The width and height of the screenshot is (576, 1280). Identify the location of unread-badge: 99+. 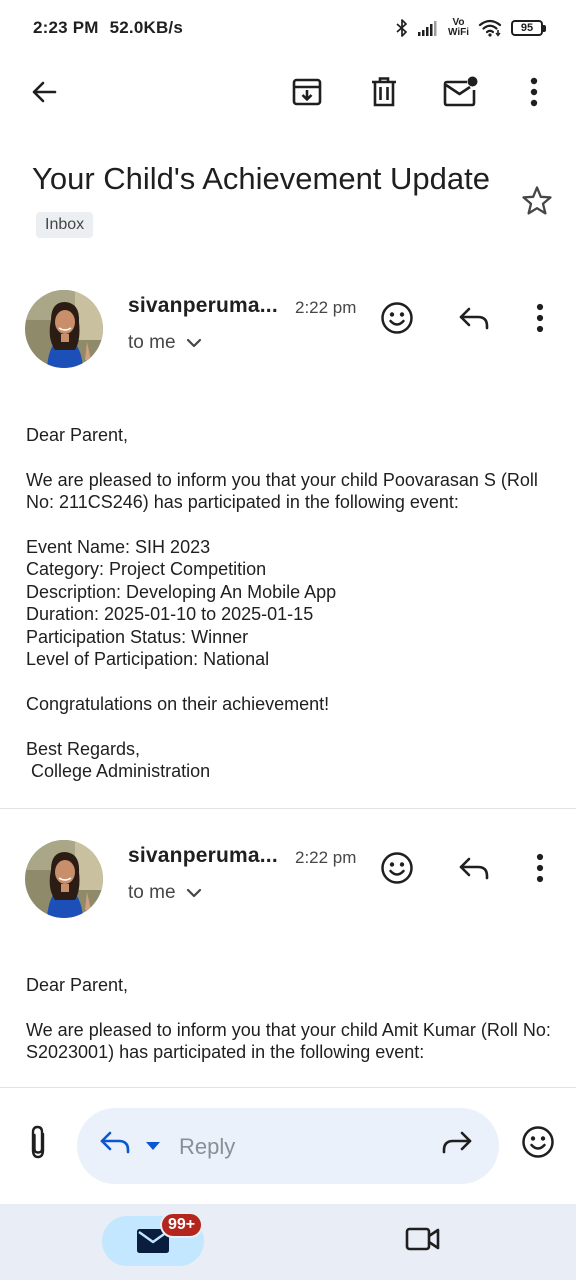
(182, 1225).